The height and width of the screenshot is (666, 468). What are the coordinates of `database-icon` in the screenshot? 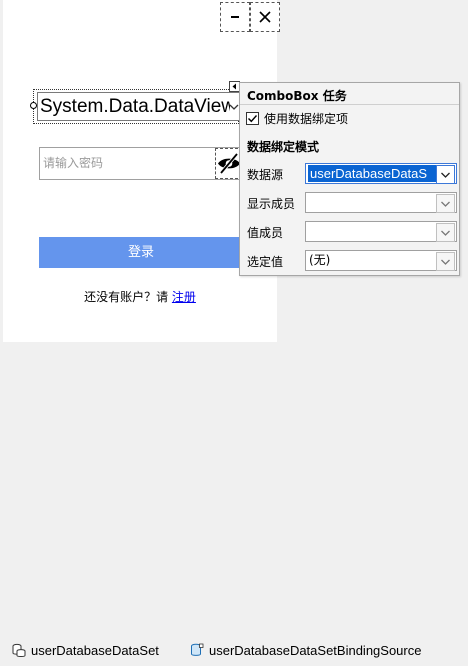 It's located at (19, 650).